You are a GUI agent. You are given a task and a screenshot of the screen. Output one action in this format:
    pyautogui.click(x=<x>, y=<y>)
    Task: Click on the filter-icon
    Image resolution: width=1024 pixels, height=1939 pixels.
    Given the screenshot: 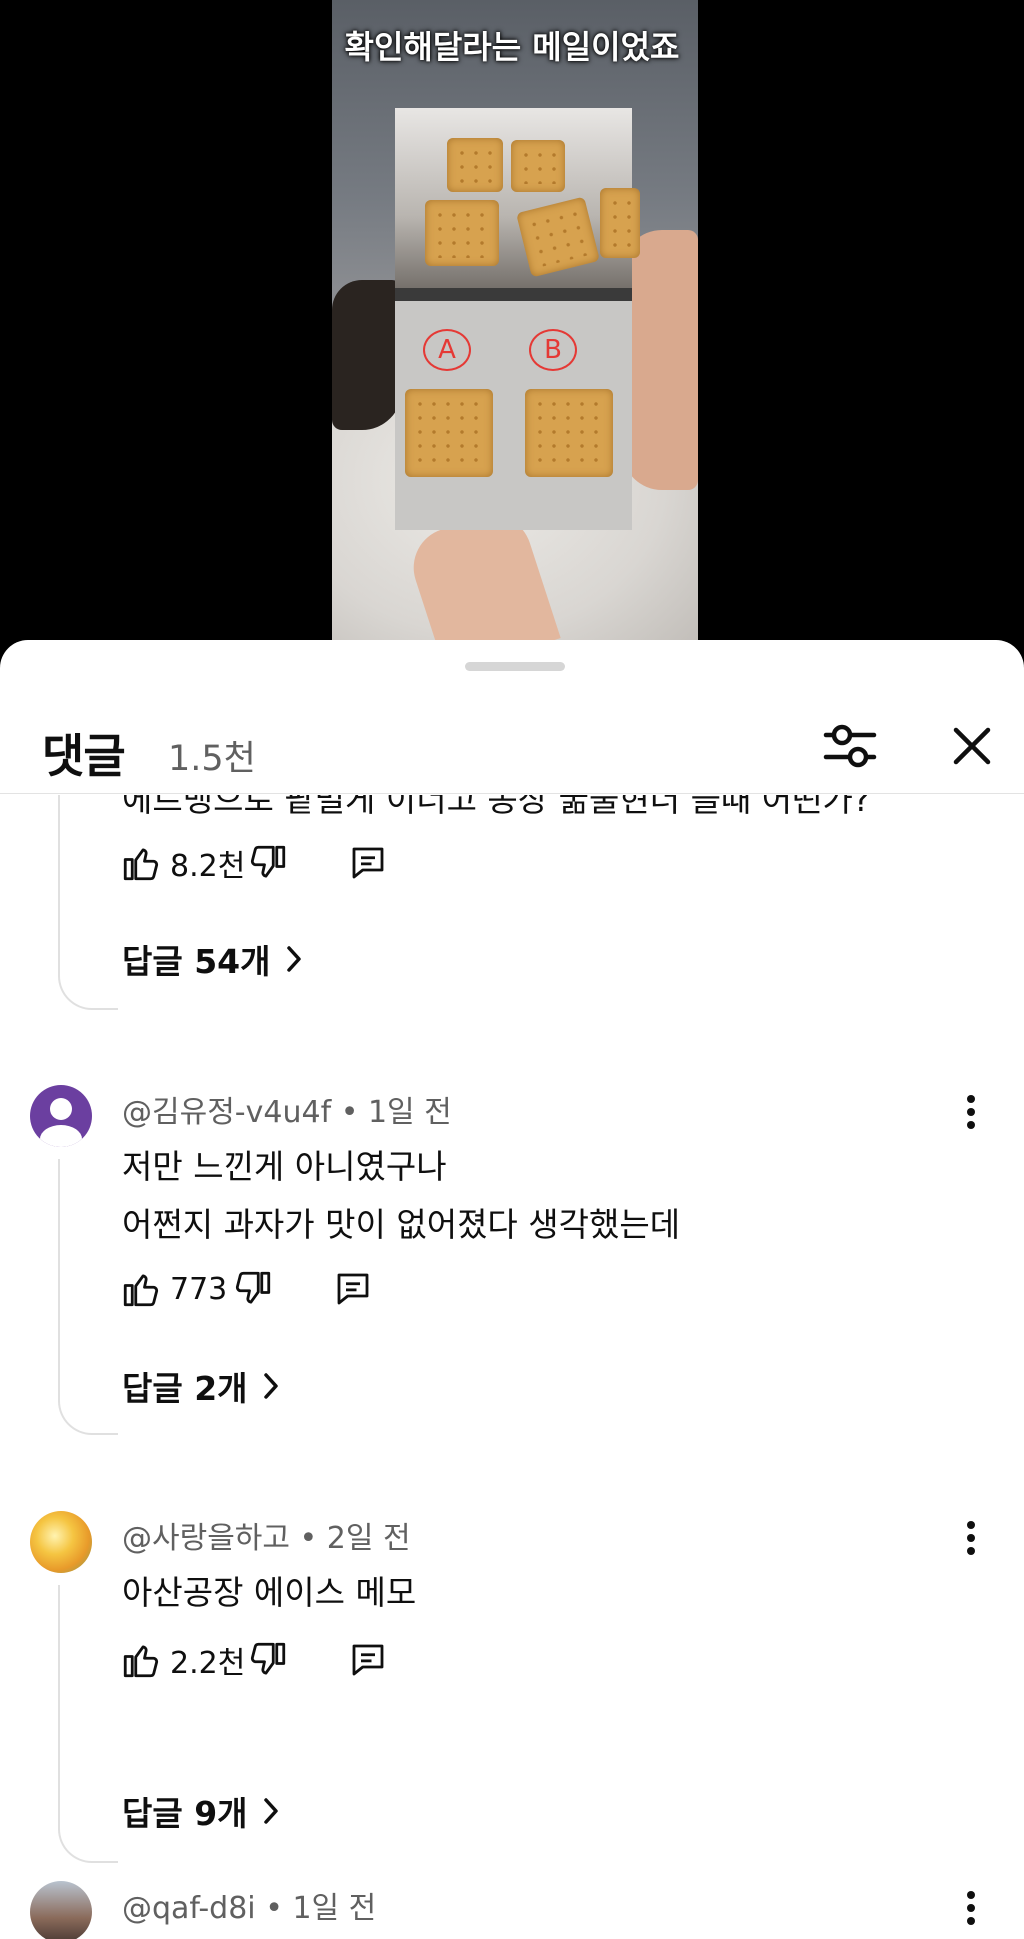 What is the action you would take?
    pyautogui.click(x=850, y=746)
    